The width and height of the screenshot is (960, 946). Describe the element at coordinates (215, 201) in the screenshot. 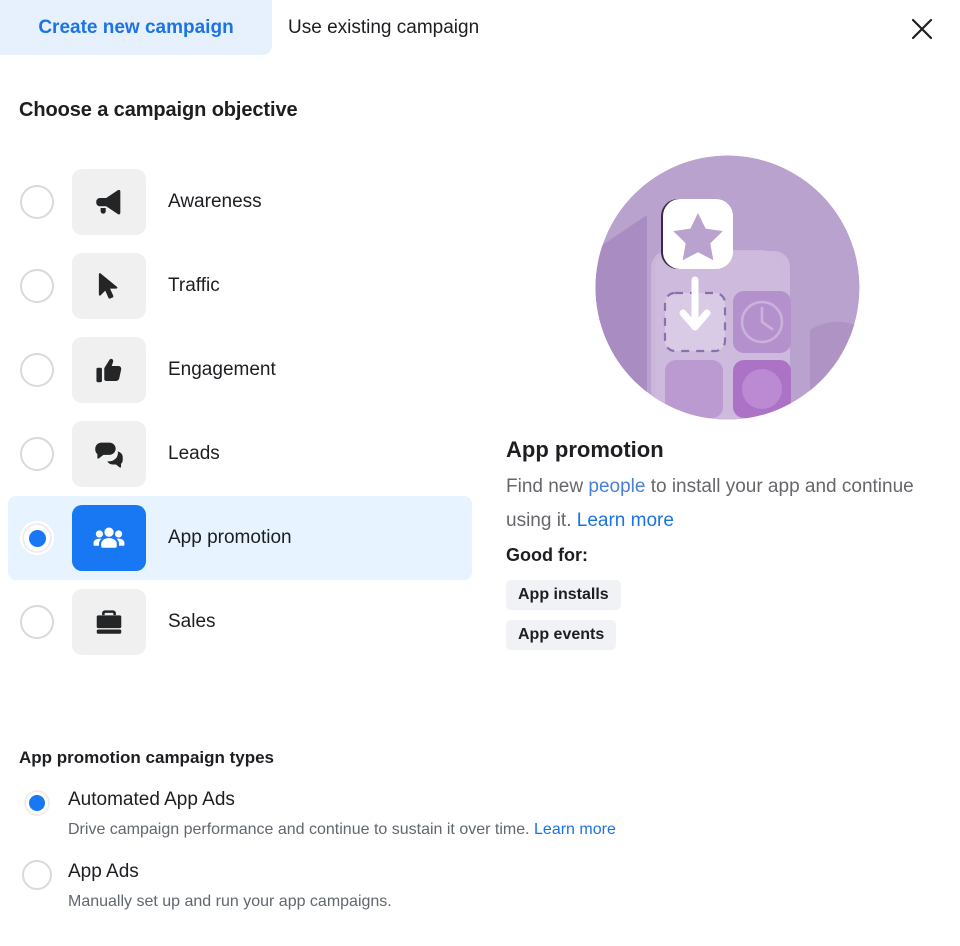

I see `objective-label-awareness: Awareness` at that location.